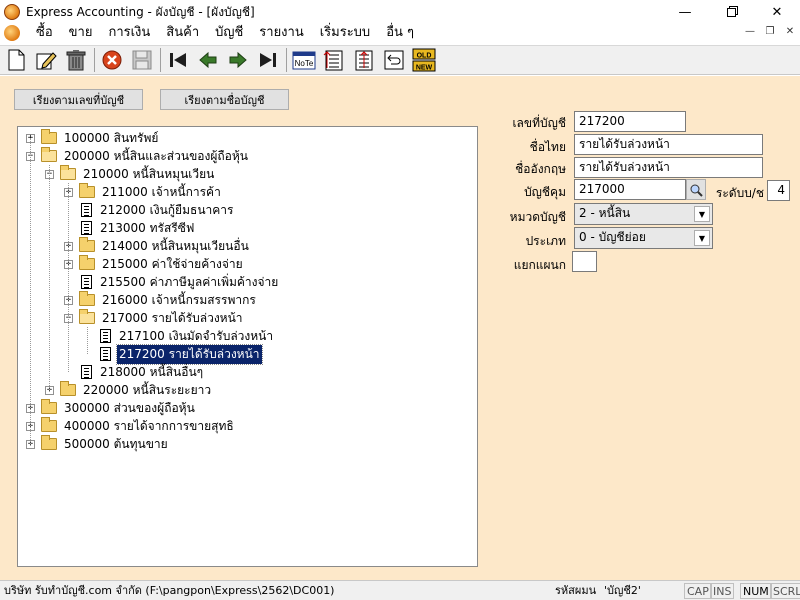  I want to click on scroll-lock-indicator: SCRL, so click(785, 591).